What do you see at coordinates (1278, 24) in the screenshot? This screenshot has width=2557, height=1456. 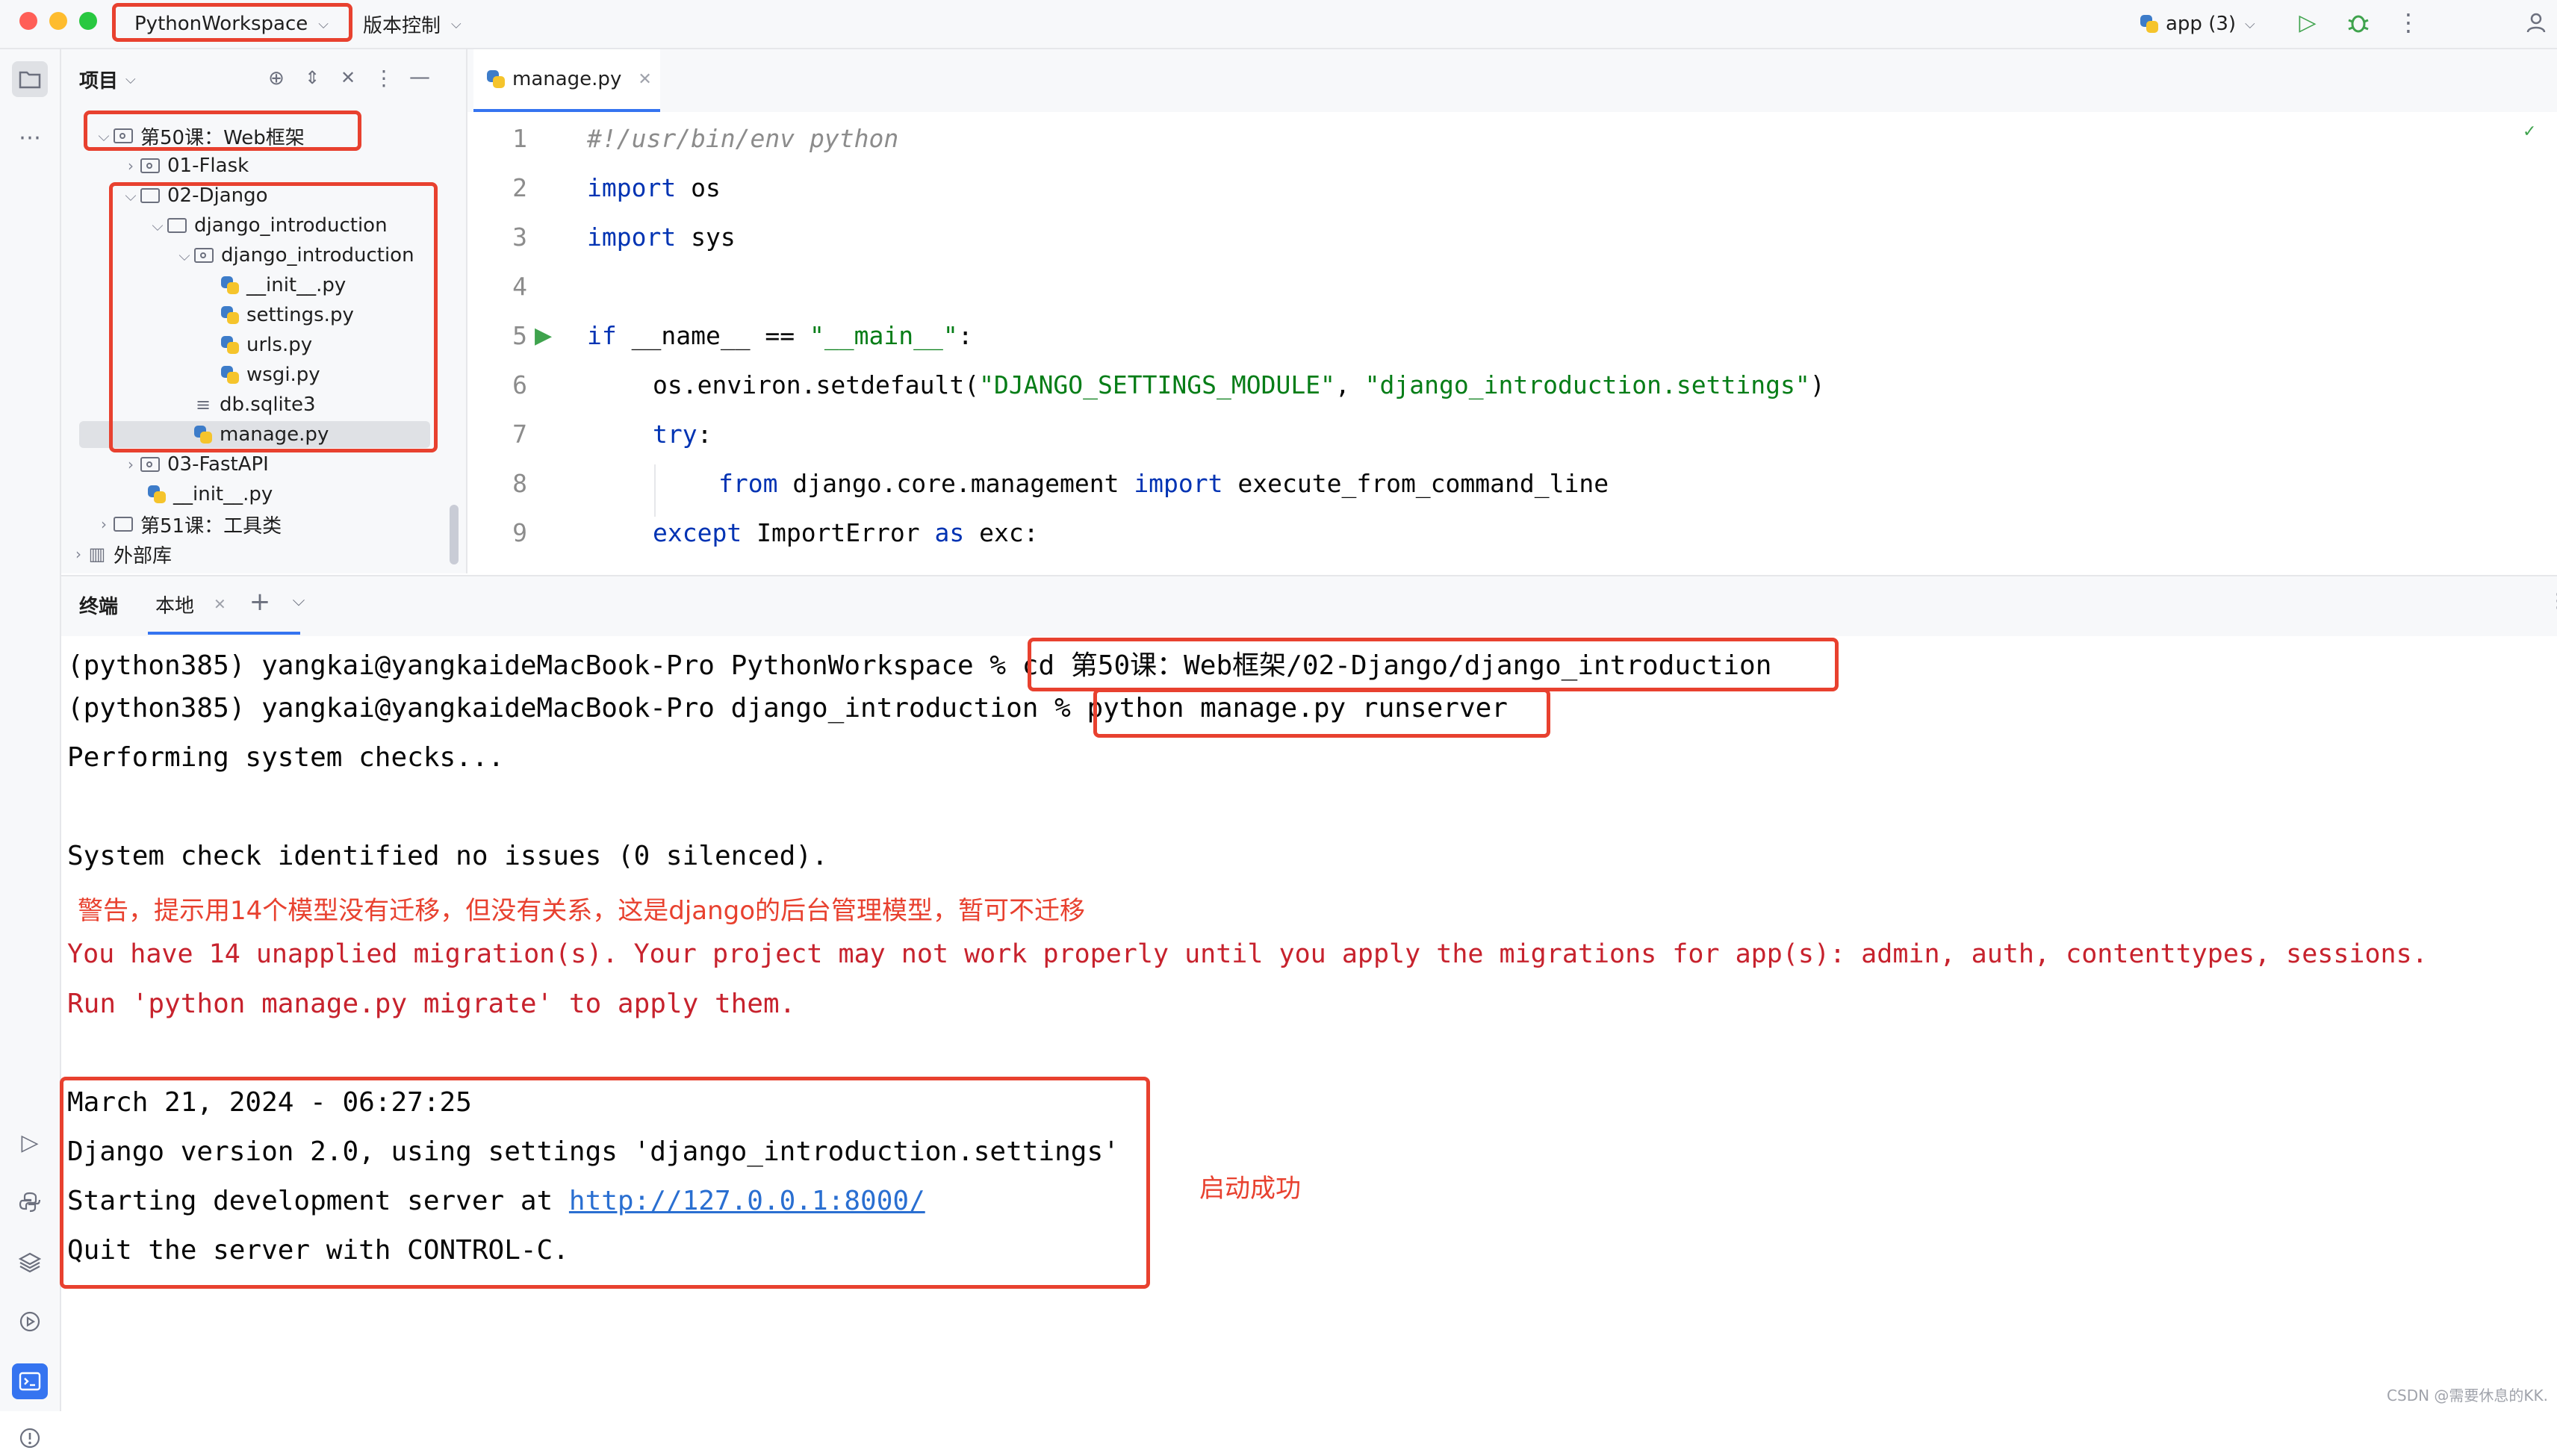 I see `title-bar: PythonWorkspace ⌵ 版本控制 ⌵ app (3) ⌵ ▷ ⋮` at bounding box center [1278, 24].